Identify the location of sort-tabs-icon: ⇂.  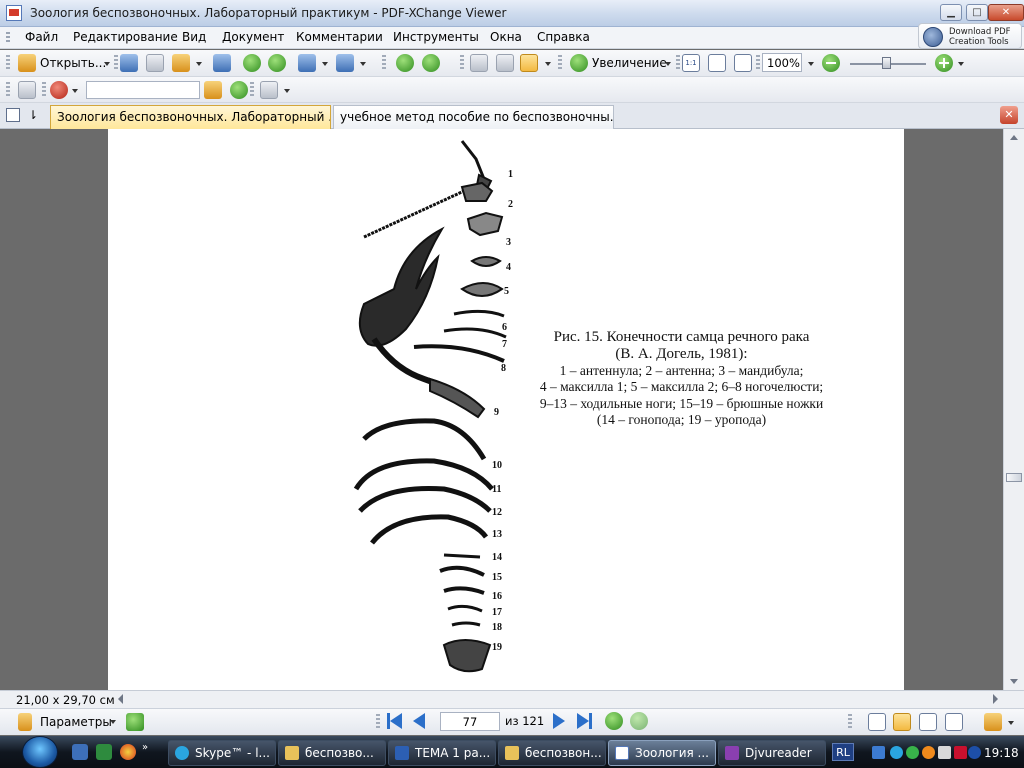
(35, 115).